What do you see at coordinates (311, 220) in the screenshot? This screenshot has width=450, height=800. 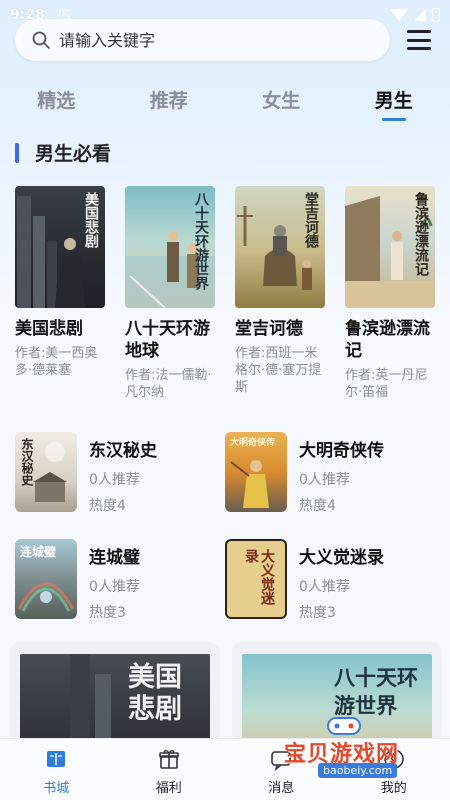 I see `cover-title: 堂吉诃德` at bounding box center [311, 220].